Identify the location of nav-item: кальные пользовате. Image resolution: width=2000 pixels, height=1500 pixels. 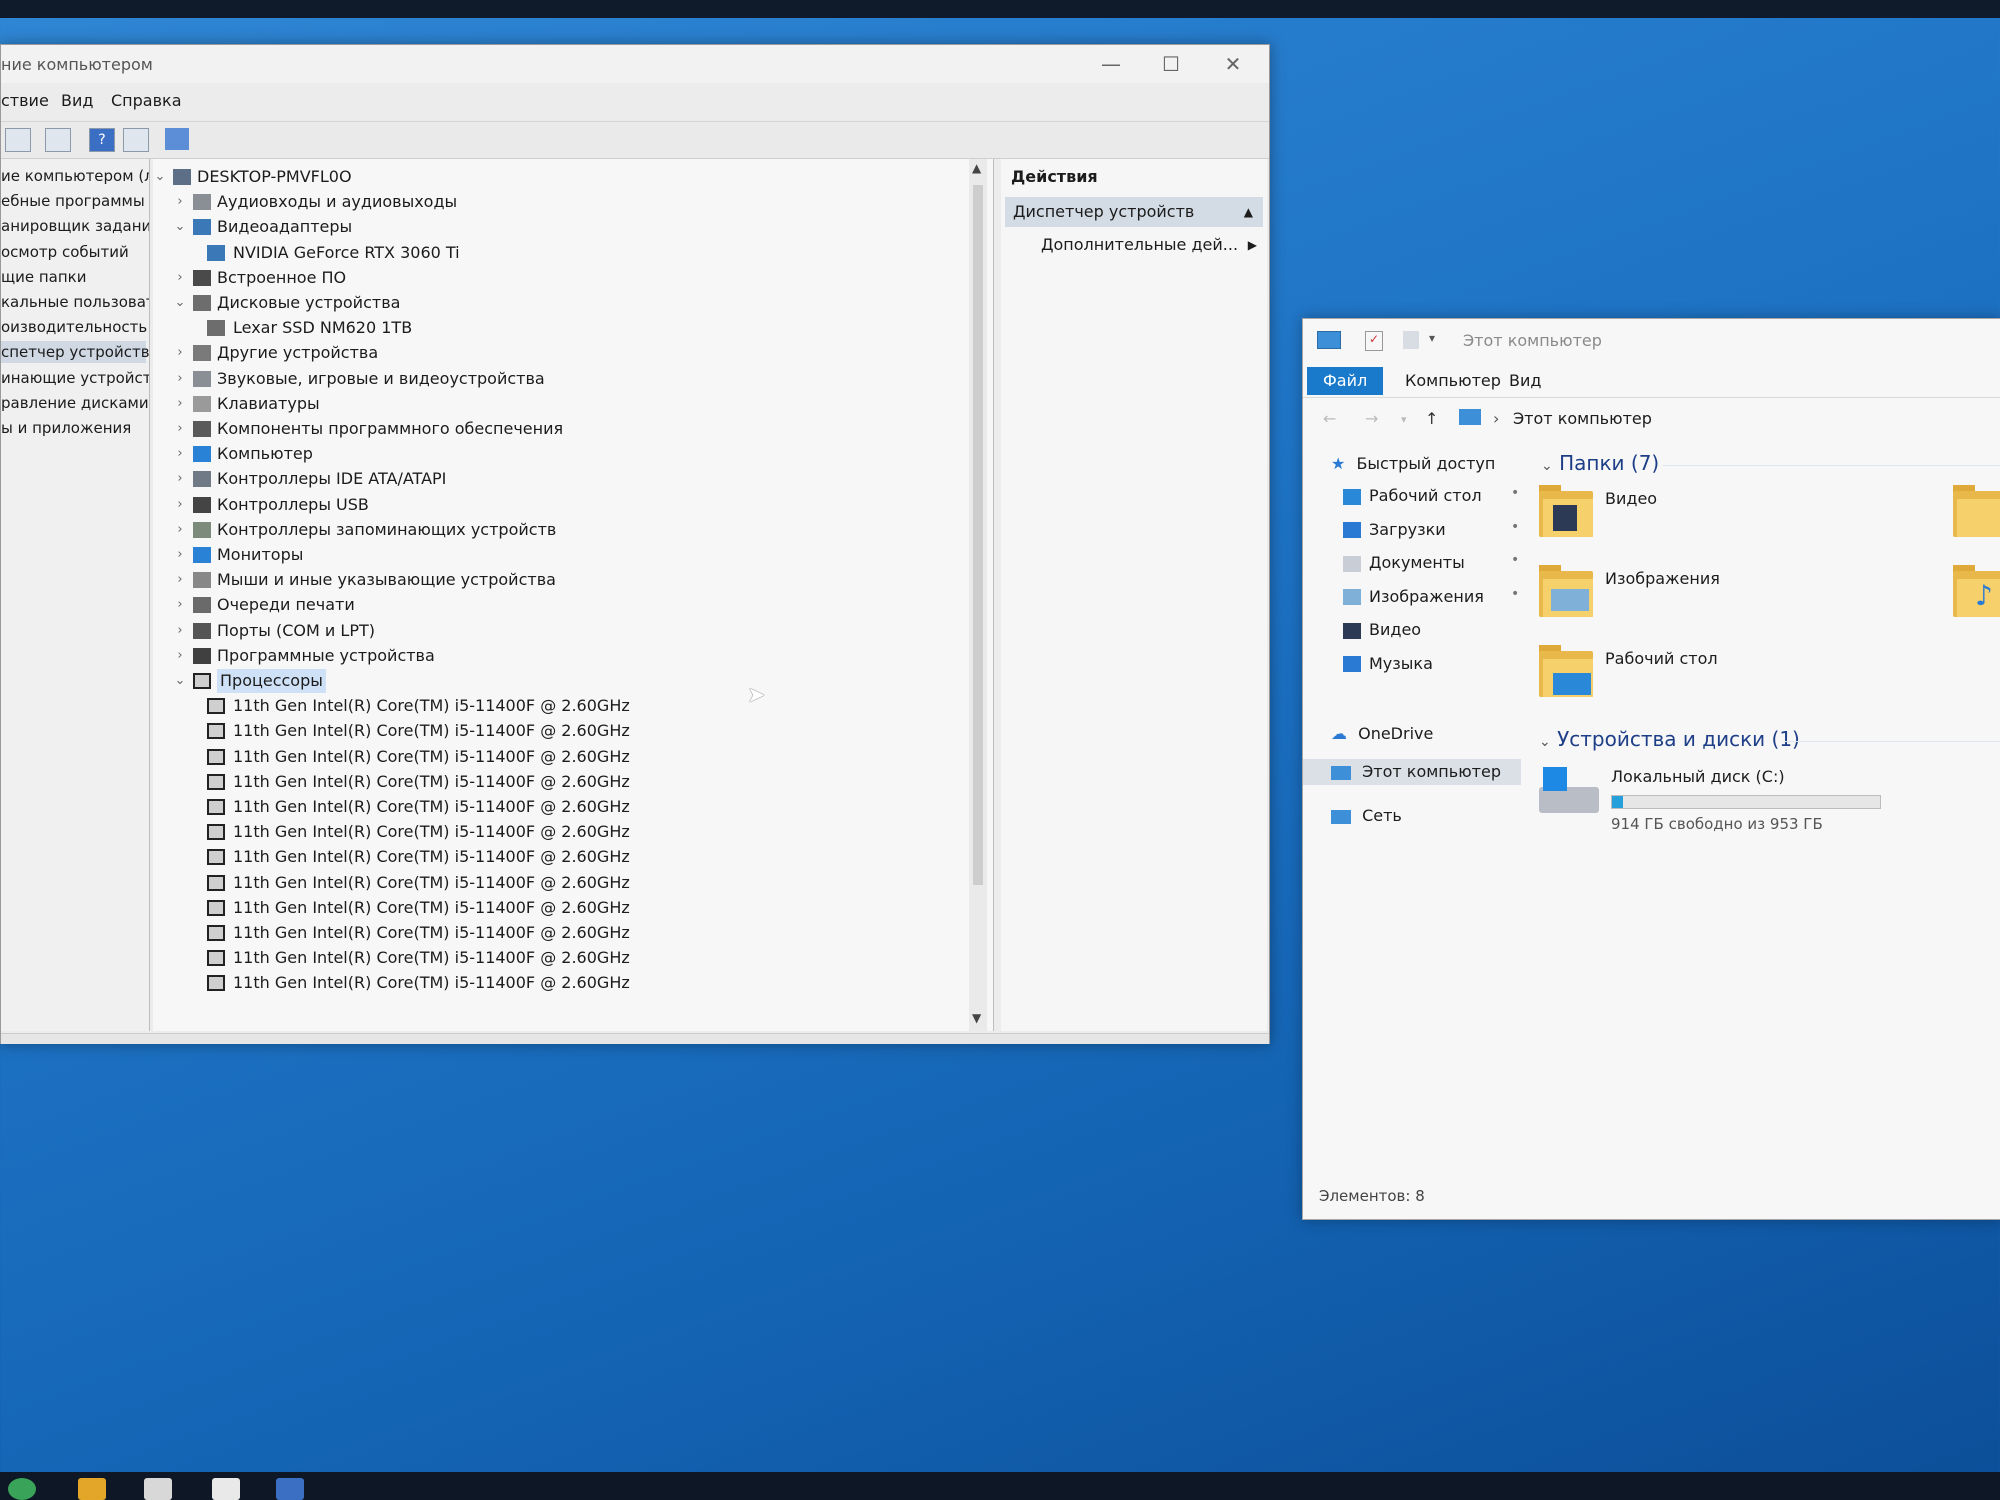
(75, 302).